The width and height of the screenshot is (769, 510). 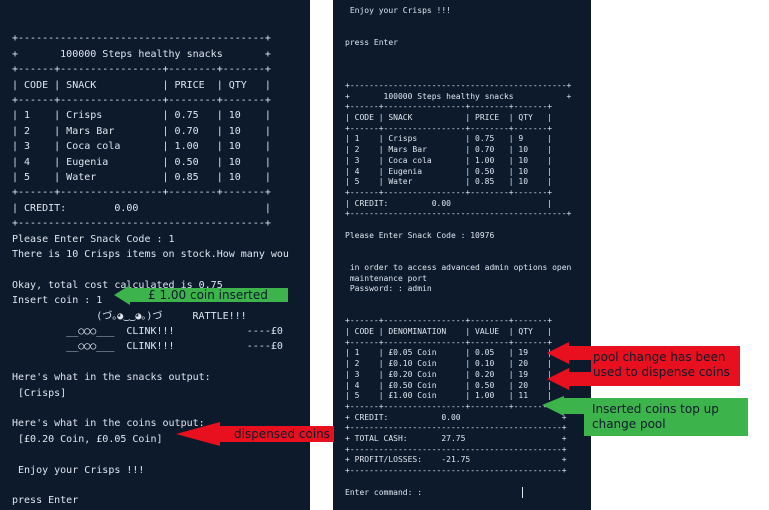 I want to click on terminal-line: + TOTAL CASH: 27.75 +, so click(x=456, y=438).